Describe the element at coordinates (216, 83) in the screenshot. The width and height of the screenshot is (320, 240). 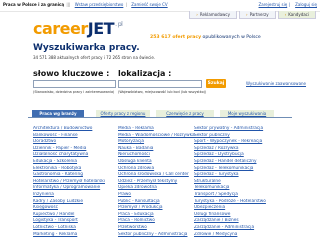
I see `search-button: Szukaj` at that location.